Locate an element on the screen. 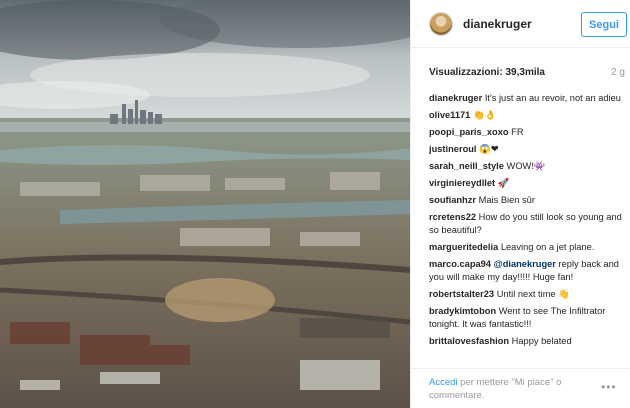 This screenshot has width=630, height=408. comment-text: 👏👌 is located at coordinates (484, 115).